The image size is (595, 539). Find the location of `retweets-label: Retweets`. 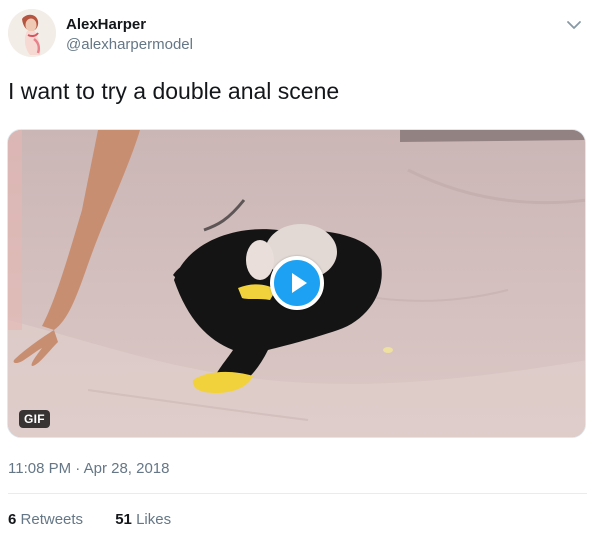

retweets-label: Retweets is located at coordinates (52, 519).